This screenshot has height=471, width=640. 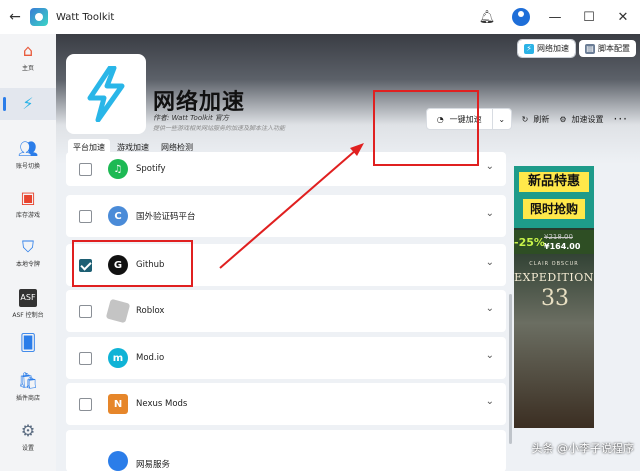 I want to click on spotify-icon: ♫, so click(x=118, y=169).